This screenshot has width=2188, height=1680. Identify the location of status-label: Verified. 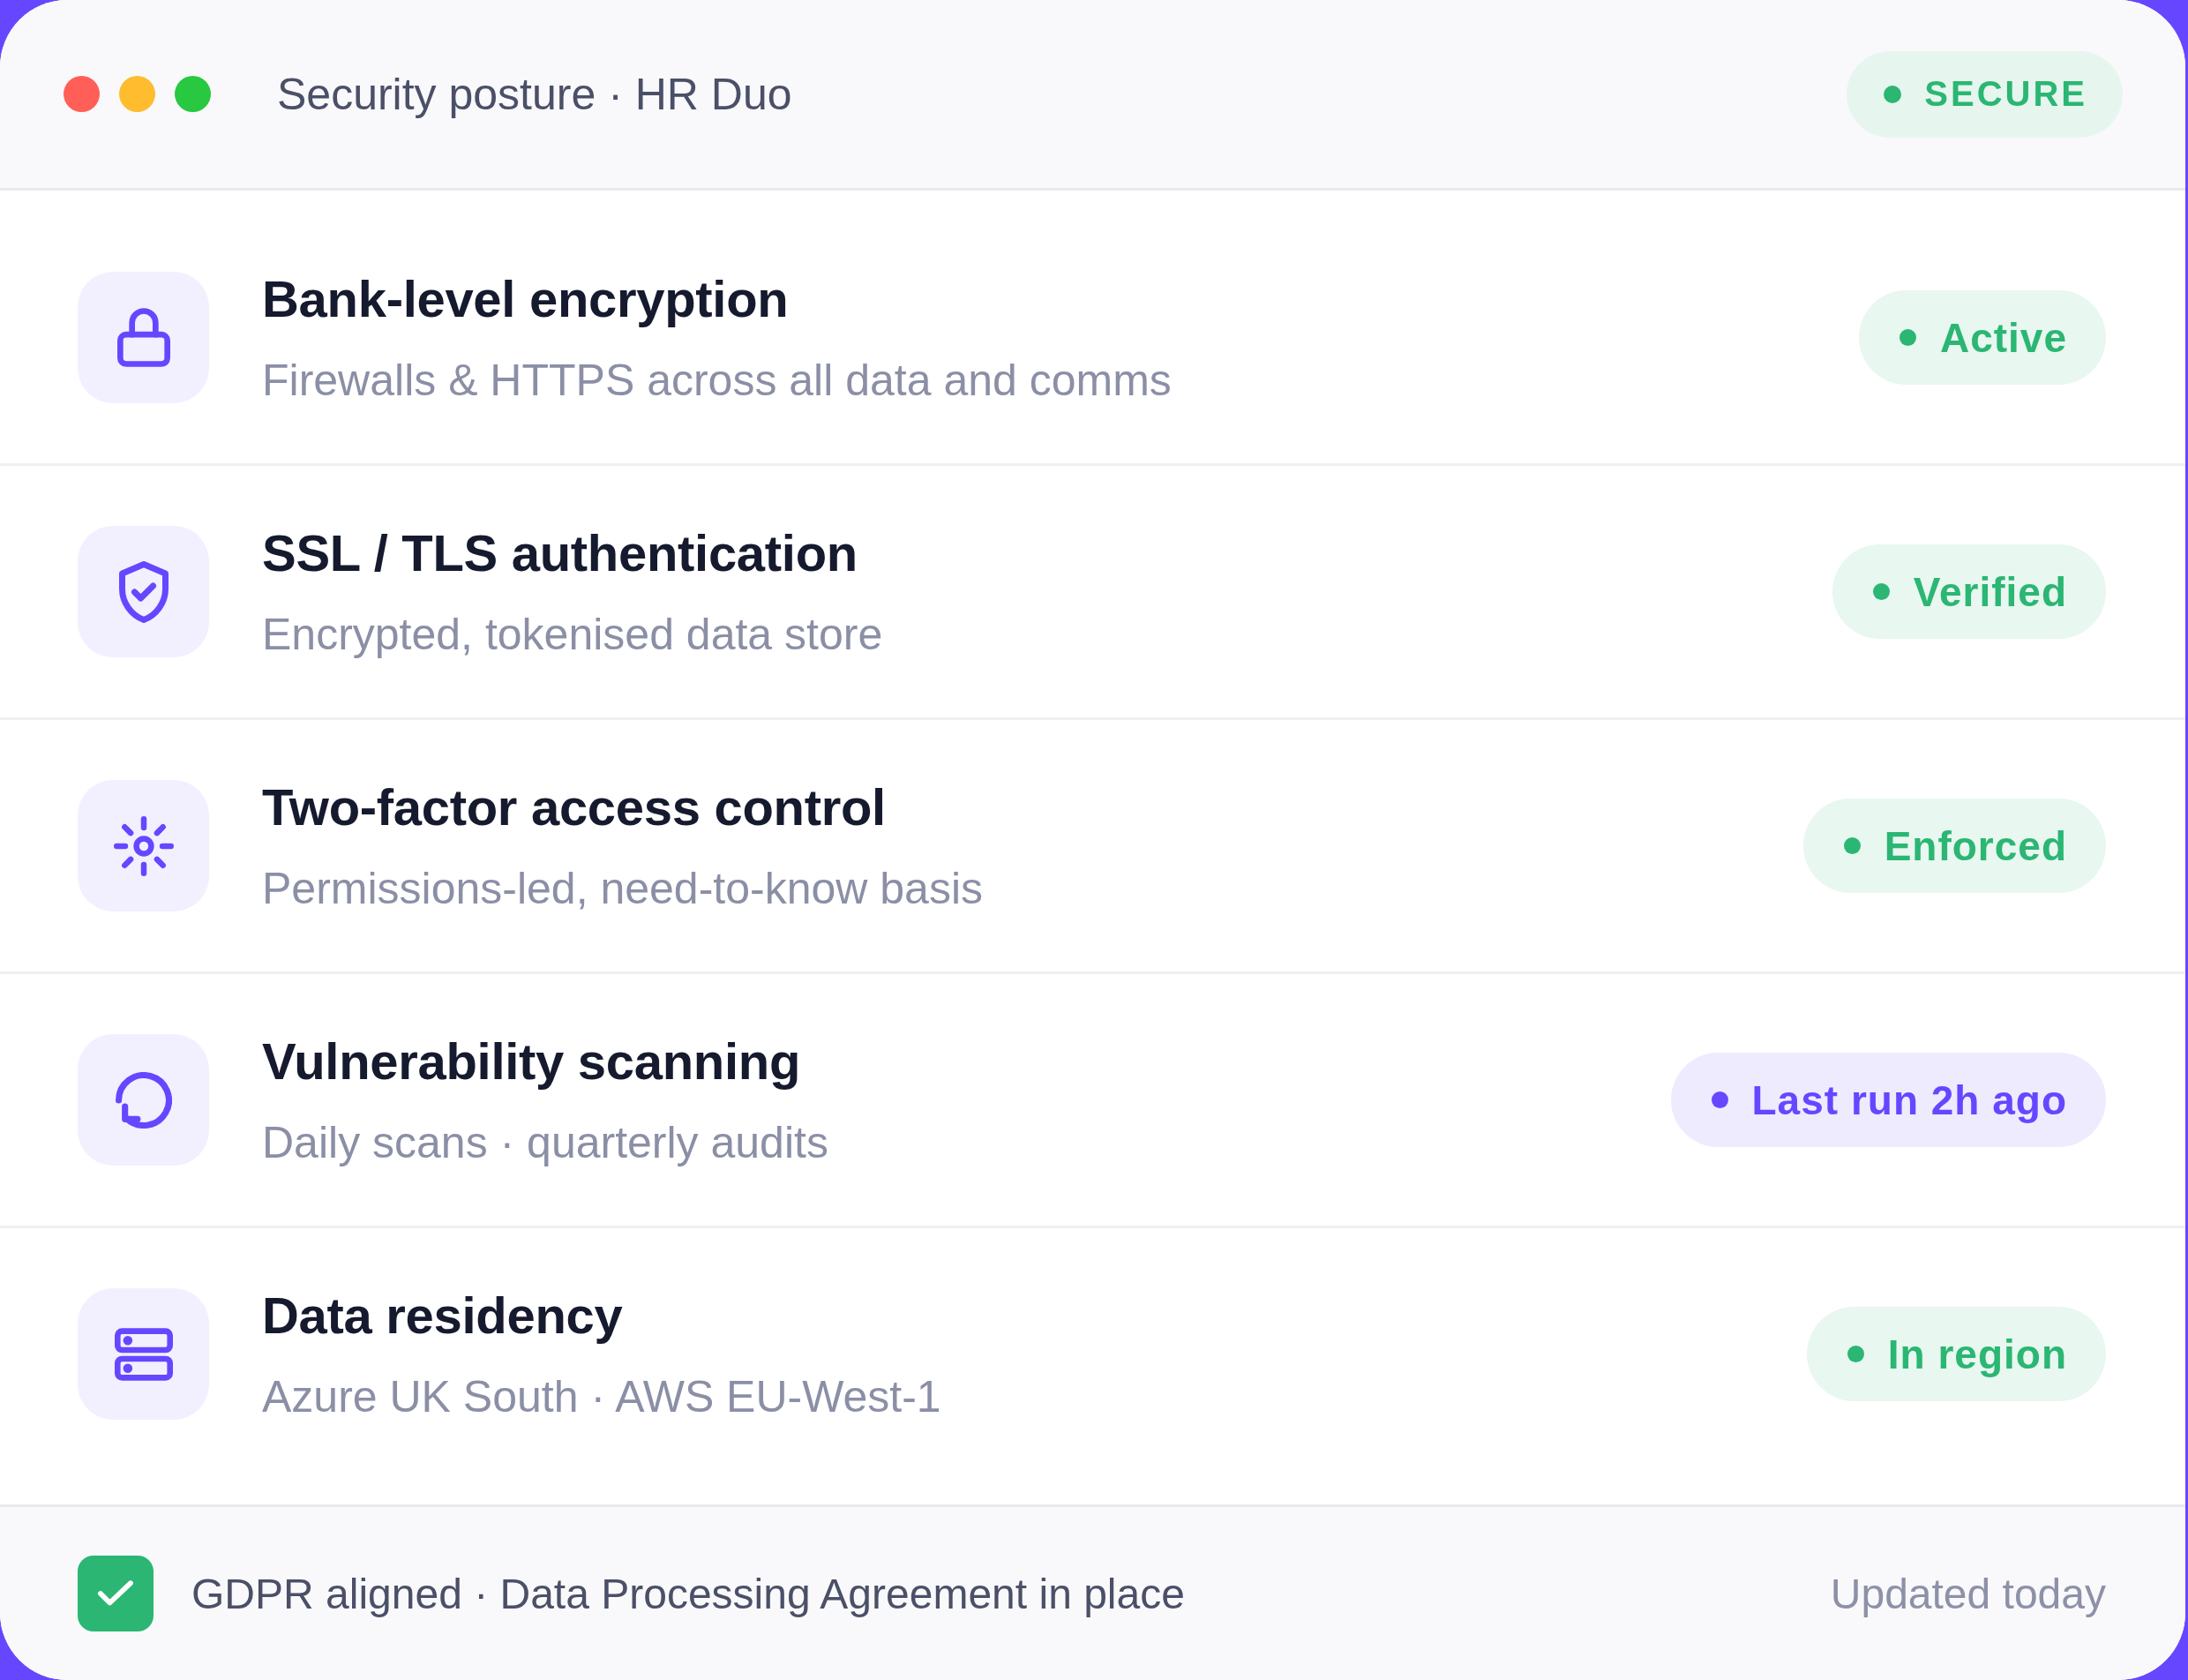
(1990, 591).